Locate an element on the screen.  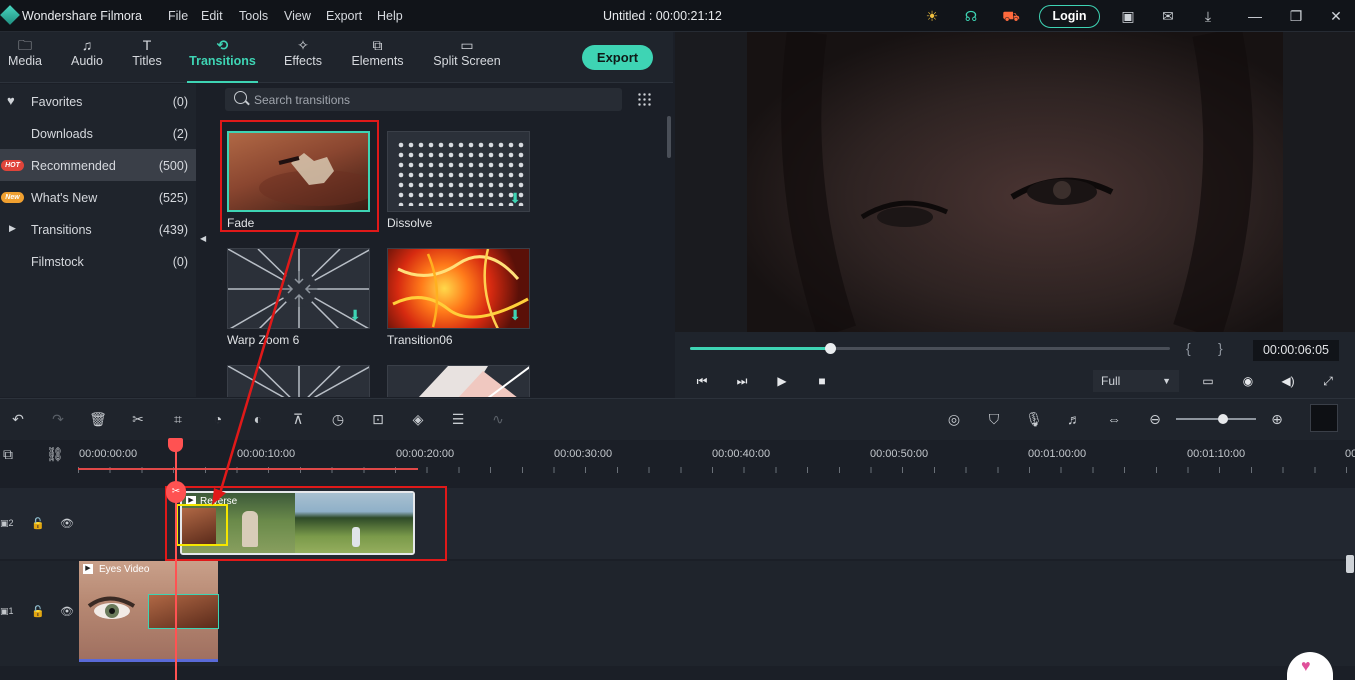
timeline-vertical-scrollbar is located at coordinates (1350, 564).